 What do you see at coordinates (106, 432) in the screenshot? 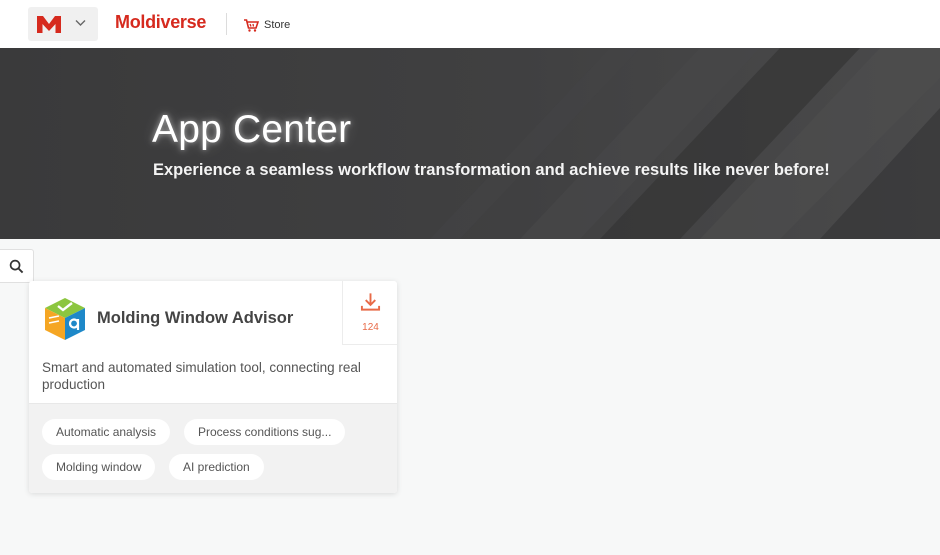
I see `tag-automatic-analysis: Automatic analysis` at bounding box center [106, 432].